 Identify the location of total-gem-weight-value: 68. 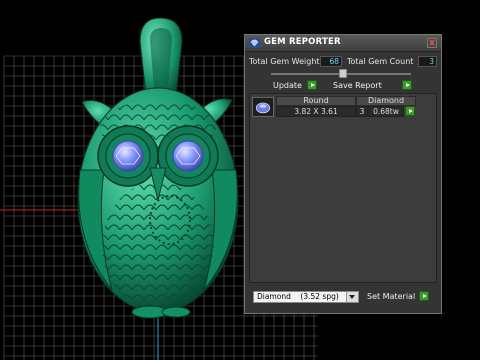
(331, 61).